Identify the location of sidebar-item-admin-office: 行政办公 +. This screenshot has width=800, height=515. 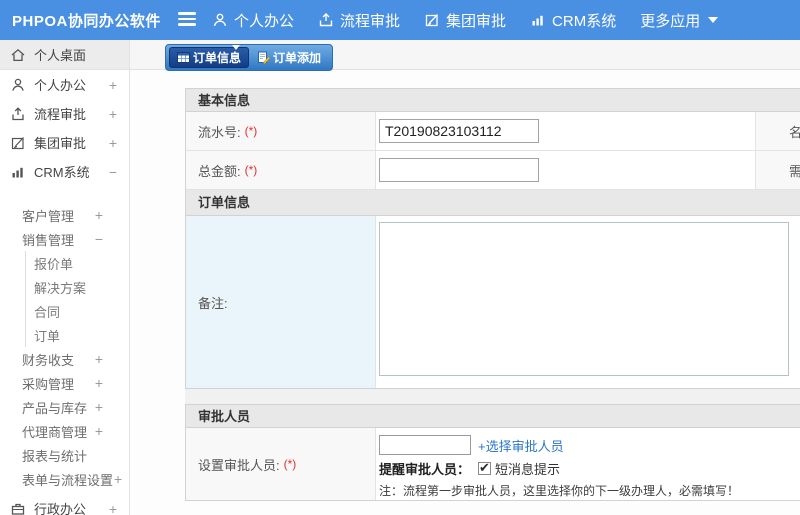
(64, 504).